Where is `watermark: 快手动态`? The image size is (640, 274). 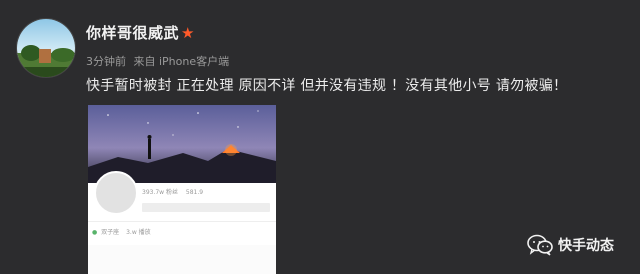 watermark: 快手动态 is located at coordinates (570, 245).